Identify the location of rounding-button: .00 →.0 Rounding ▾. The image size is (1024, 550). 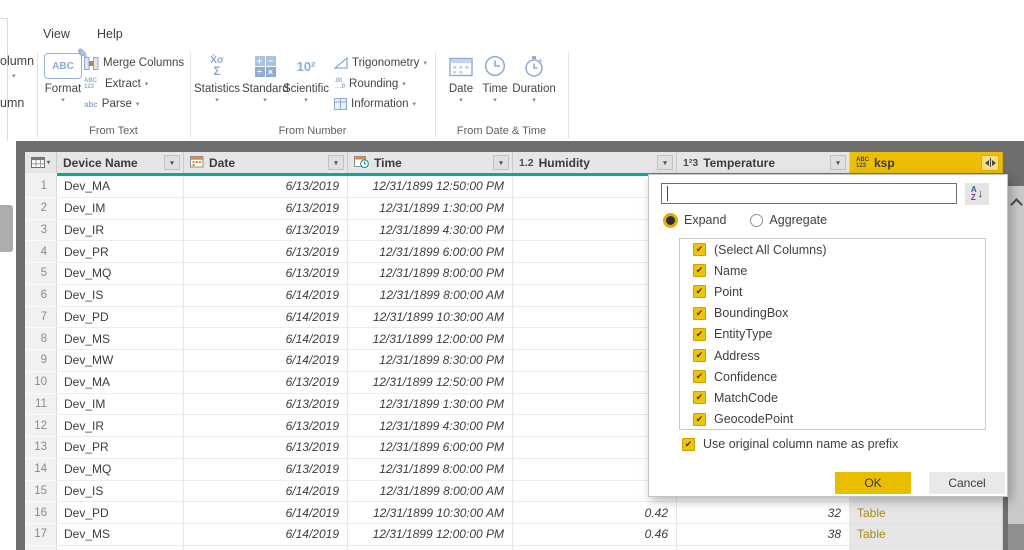
(380, 84).